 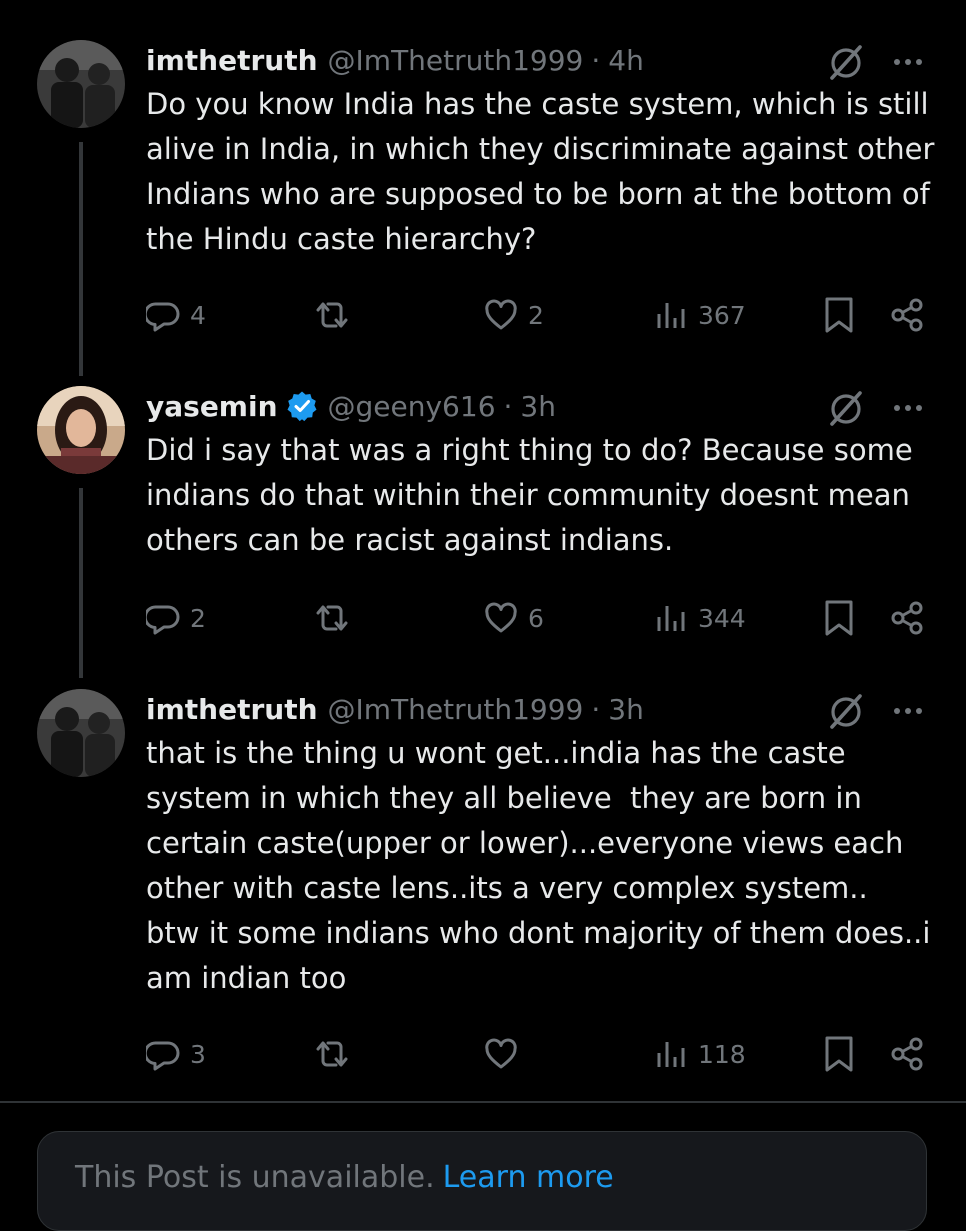 I want to click on action-bar: 2 6 344, so click(x=483, y=618).